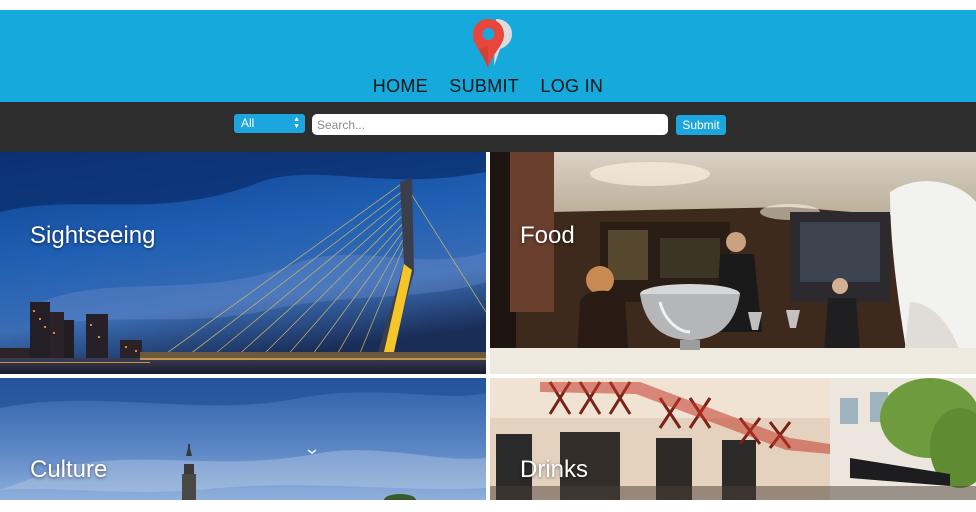 The height and width of the screenshot is (512, 976). What do you see at coordinates (243, 439) in the screenshot?
I see `category-tile-culture: Culture` at bounding box center [243, 439].